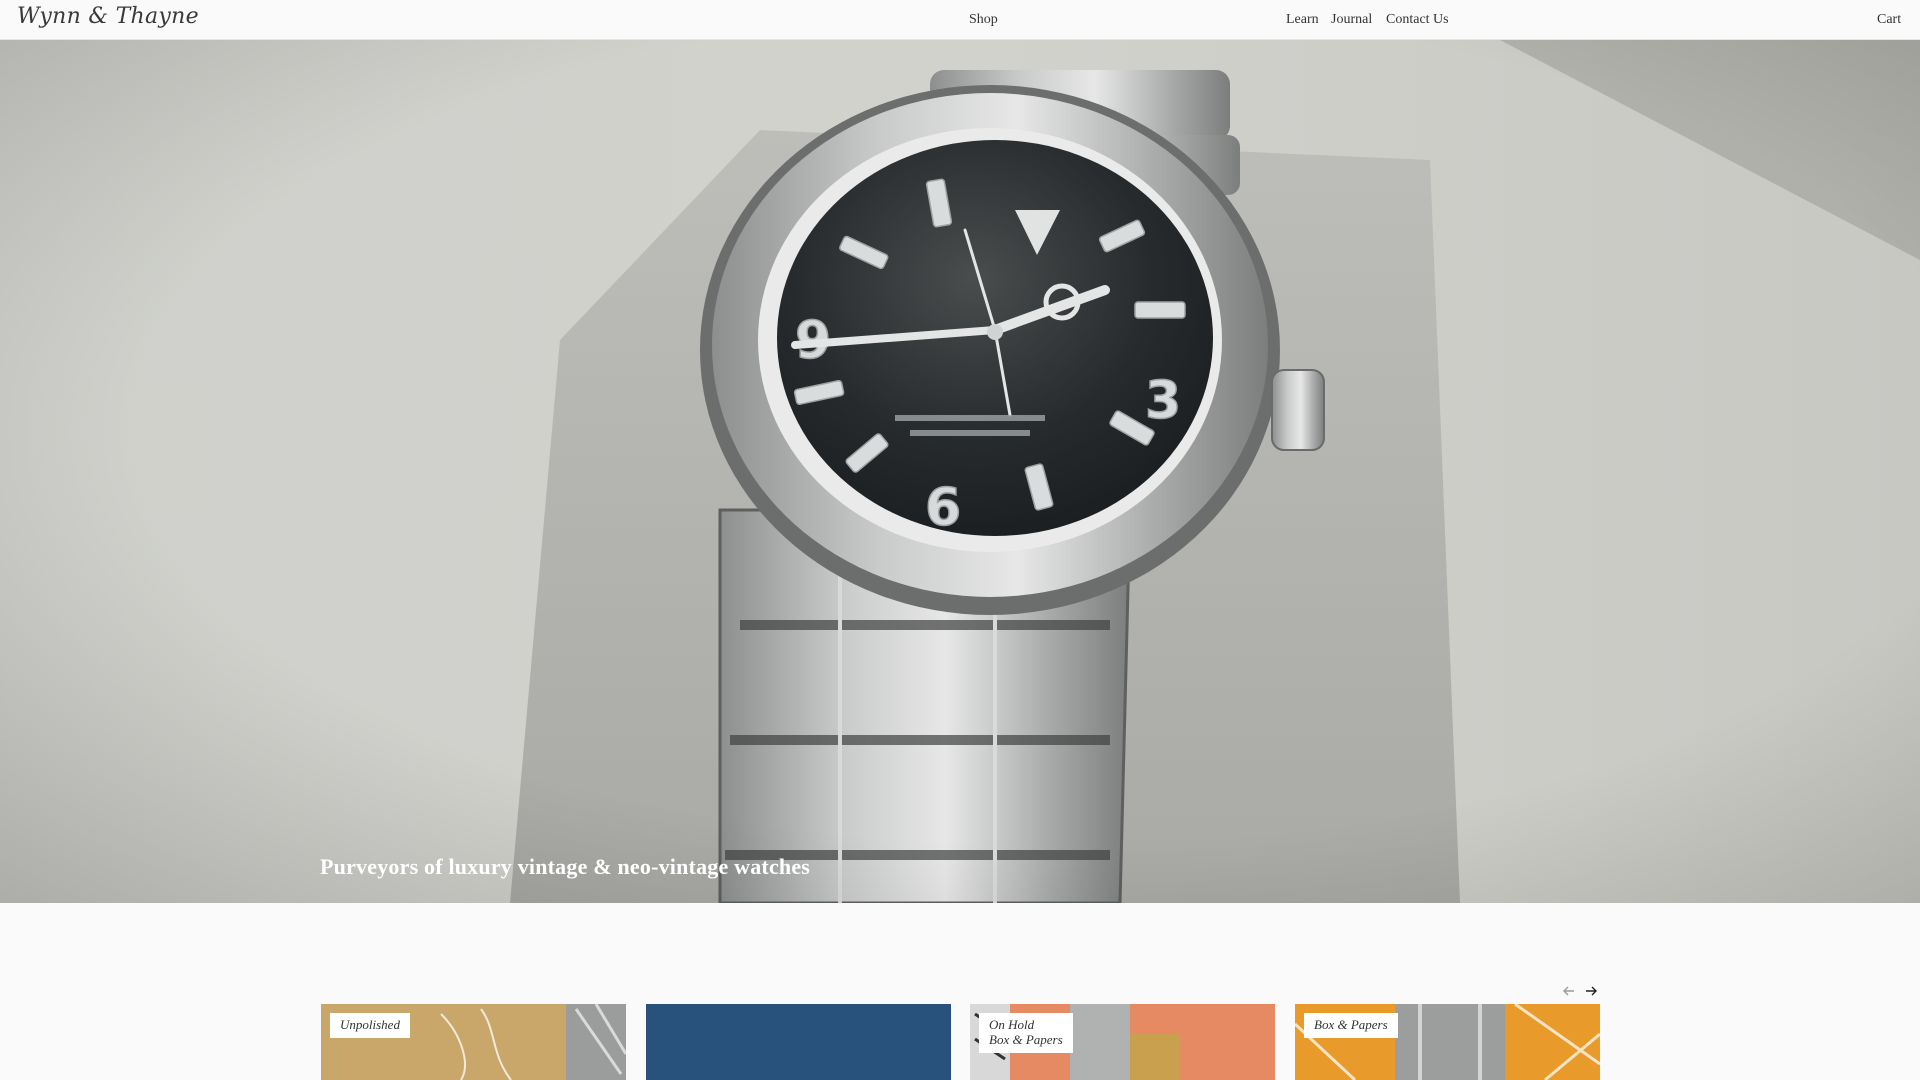 This screenshot has width=1920, height=1080. I want to click on product-badge-4: Box & Papers, so click(1351, 1025).